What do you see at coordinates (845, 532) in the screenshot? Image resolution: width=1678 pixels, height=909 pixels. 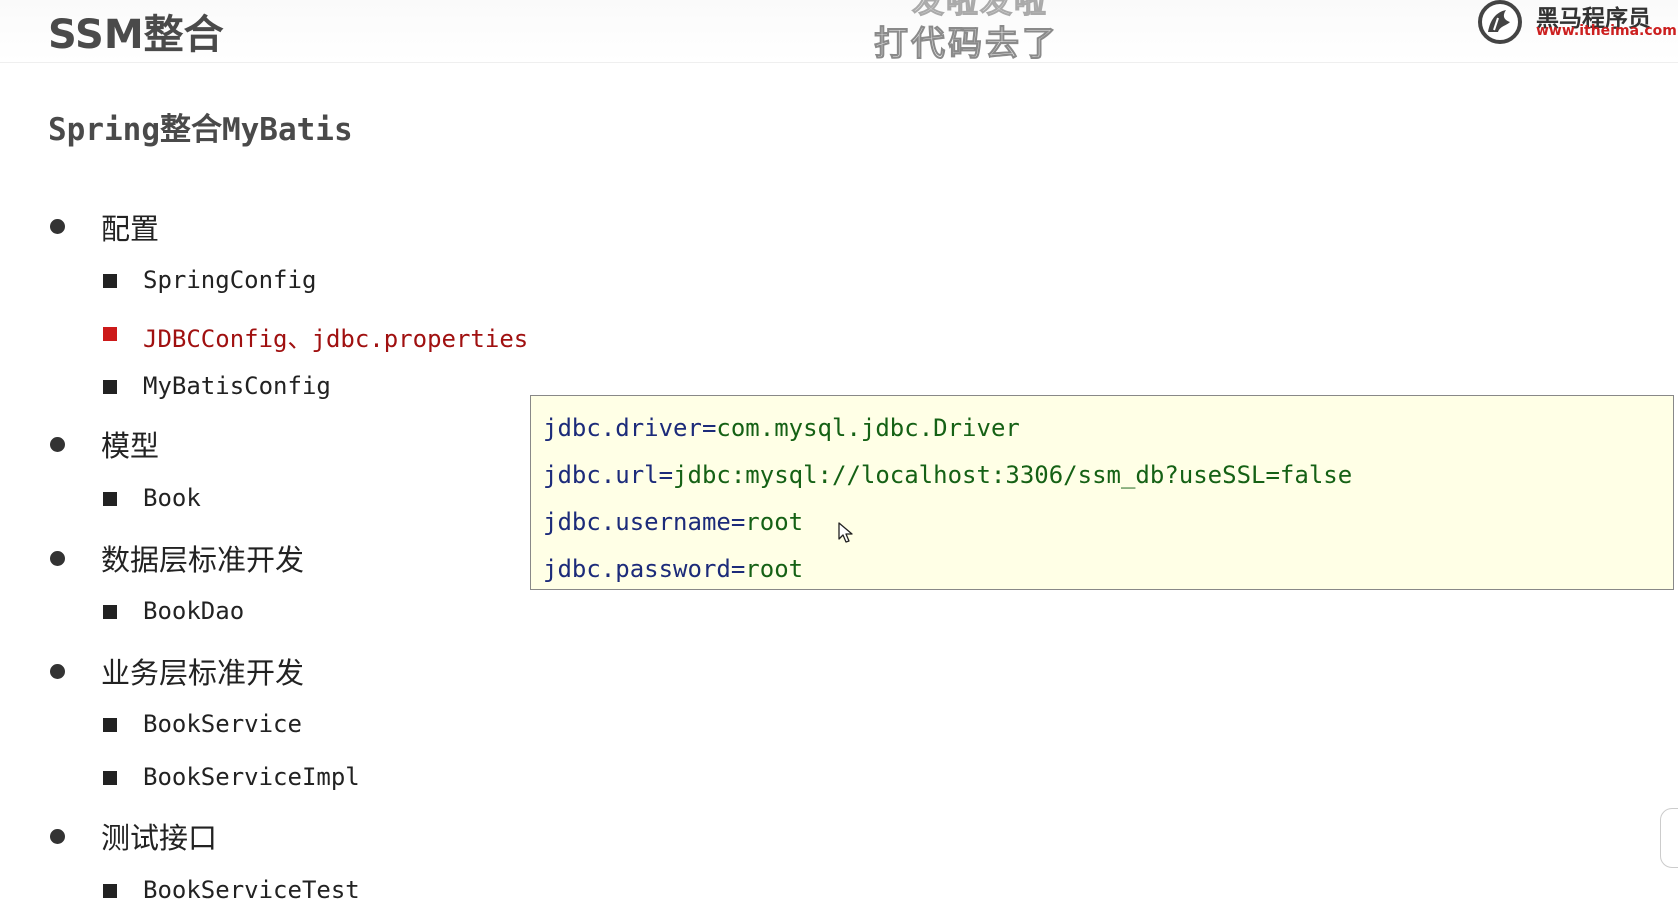 I see `mouse-pointer-icon` at bounding box center [845, 532].